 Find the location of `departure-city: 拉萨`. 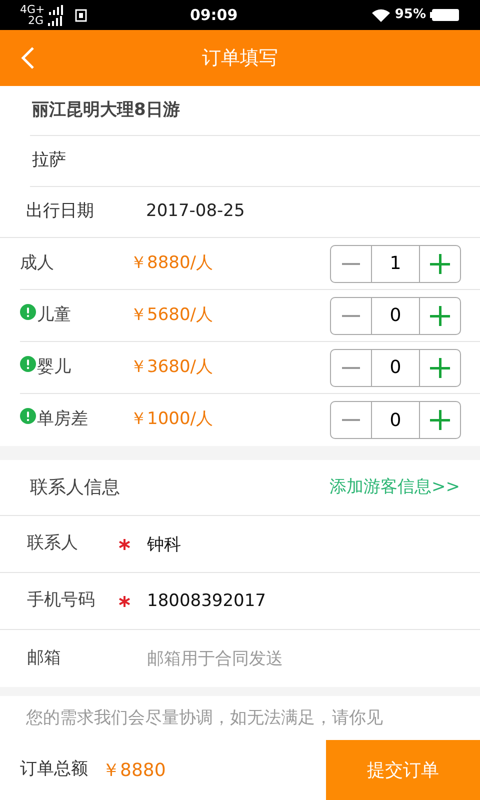

departure-city: 拉萨 is located at coordinates (49, 160).